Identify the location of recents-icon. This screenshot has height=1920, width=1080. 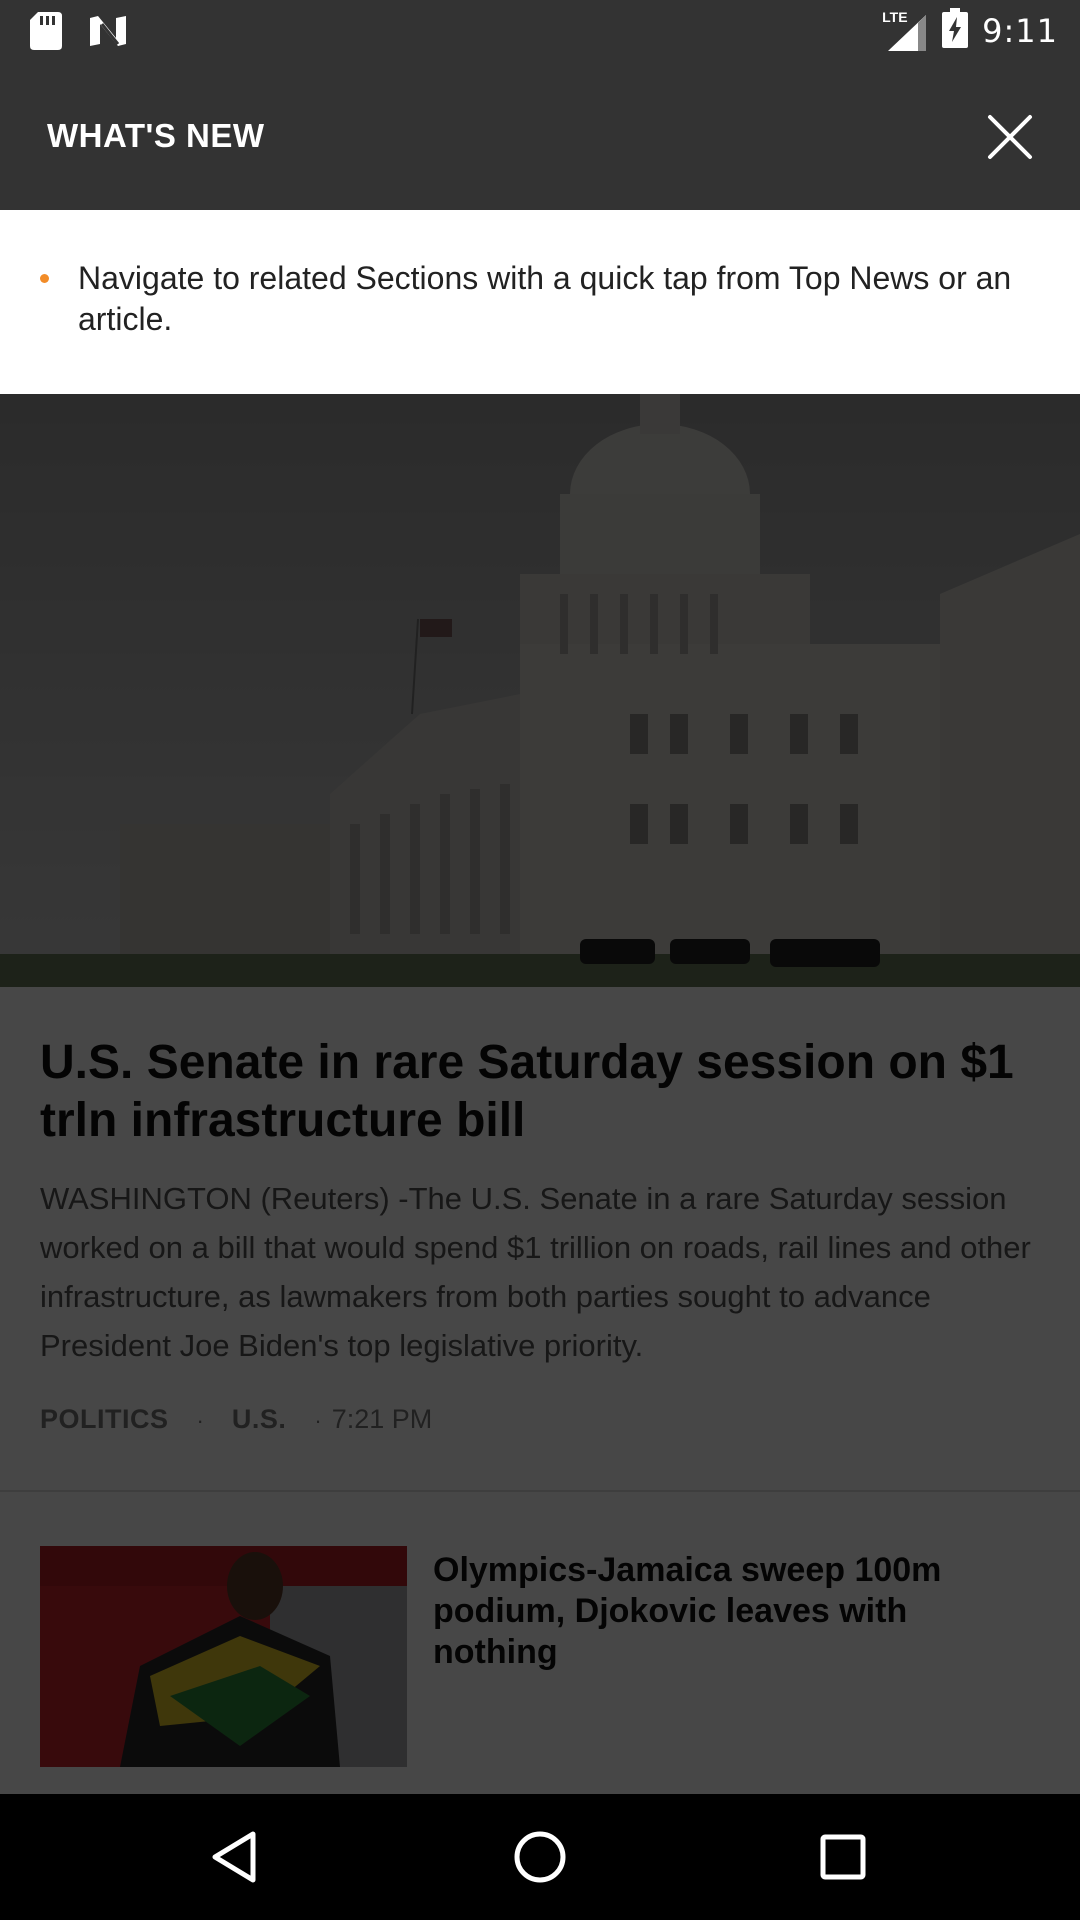
(843, 1857).